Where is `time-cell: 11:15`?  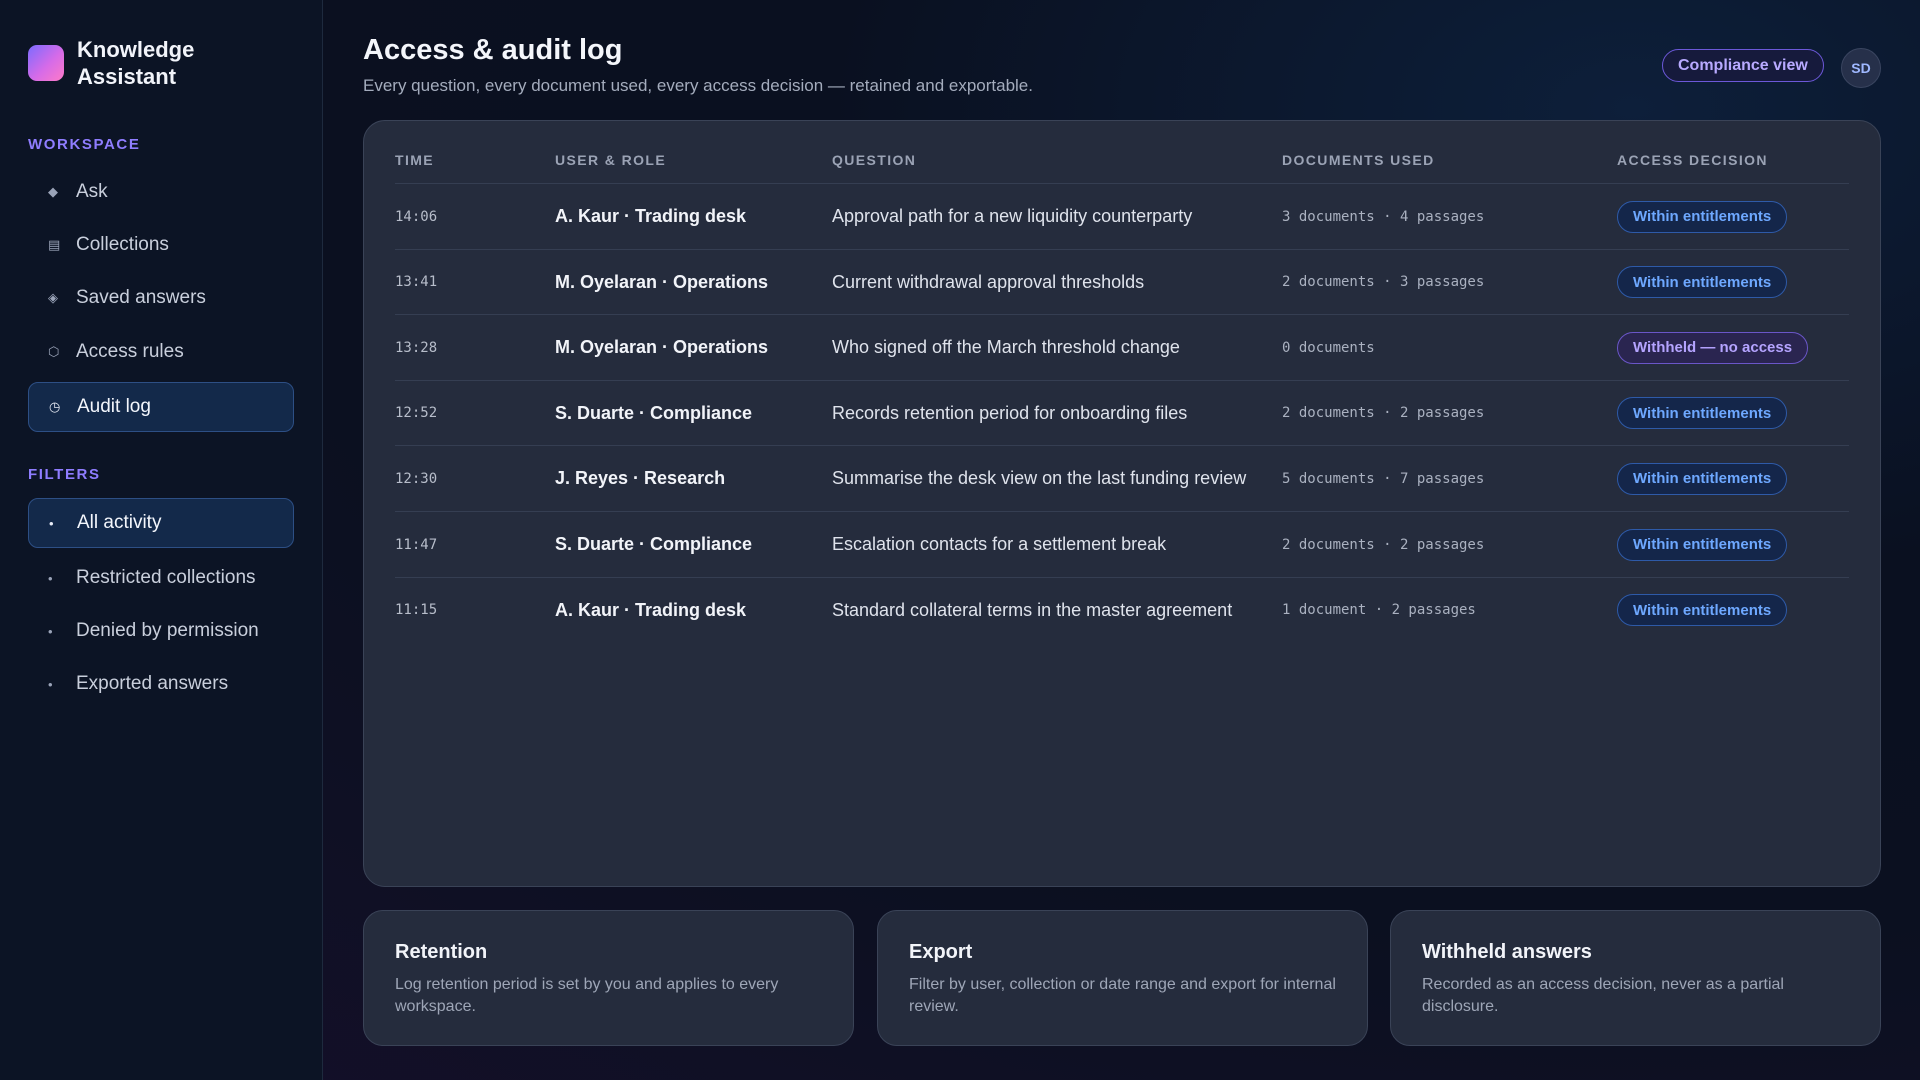
time-cell: 11:15 is located at coordinates (416, 610).